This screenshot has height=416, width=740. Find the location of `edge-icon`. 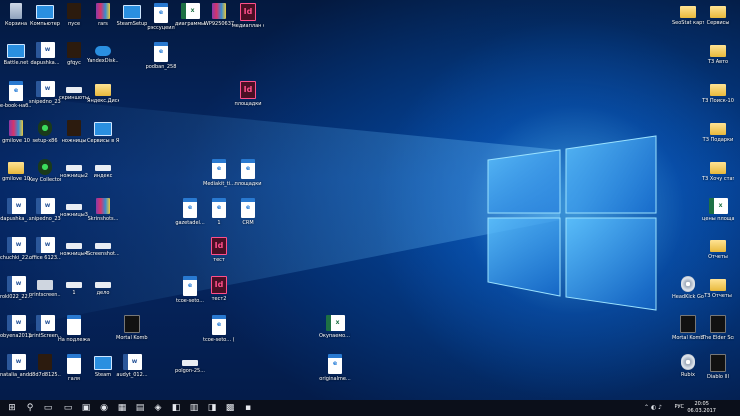

edge-icon is located at coordinates (74, 325).